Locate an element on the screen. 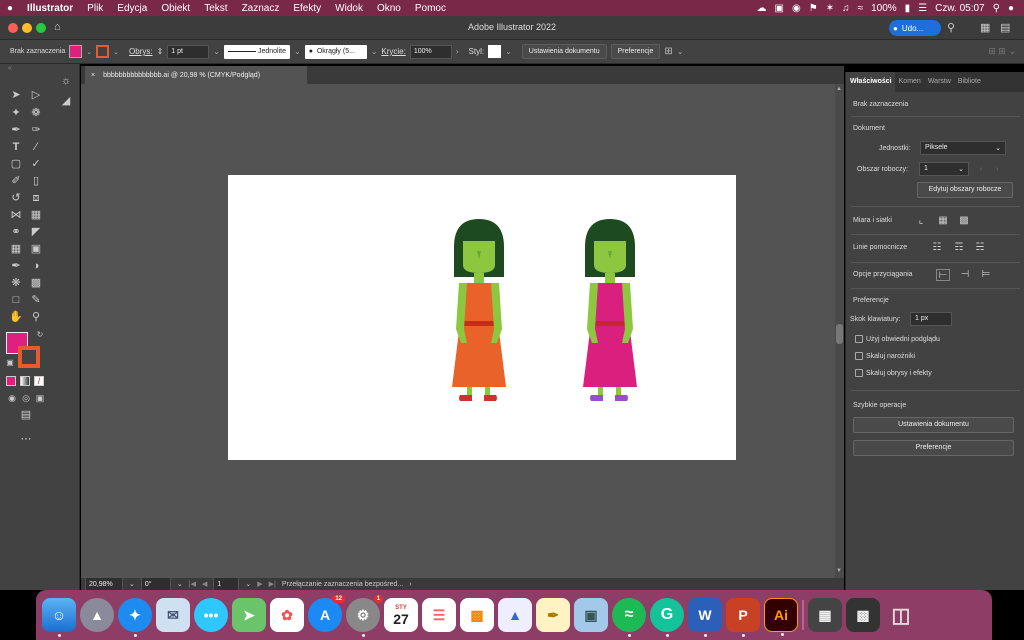 This screenshot has height=640, width=1024. tab-properties: Właściwości is located at coordinates (870, 82).